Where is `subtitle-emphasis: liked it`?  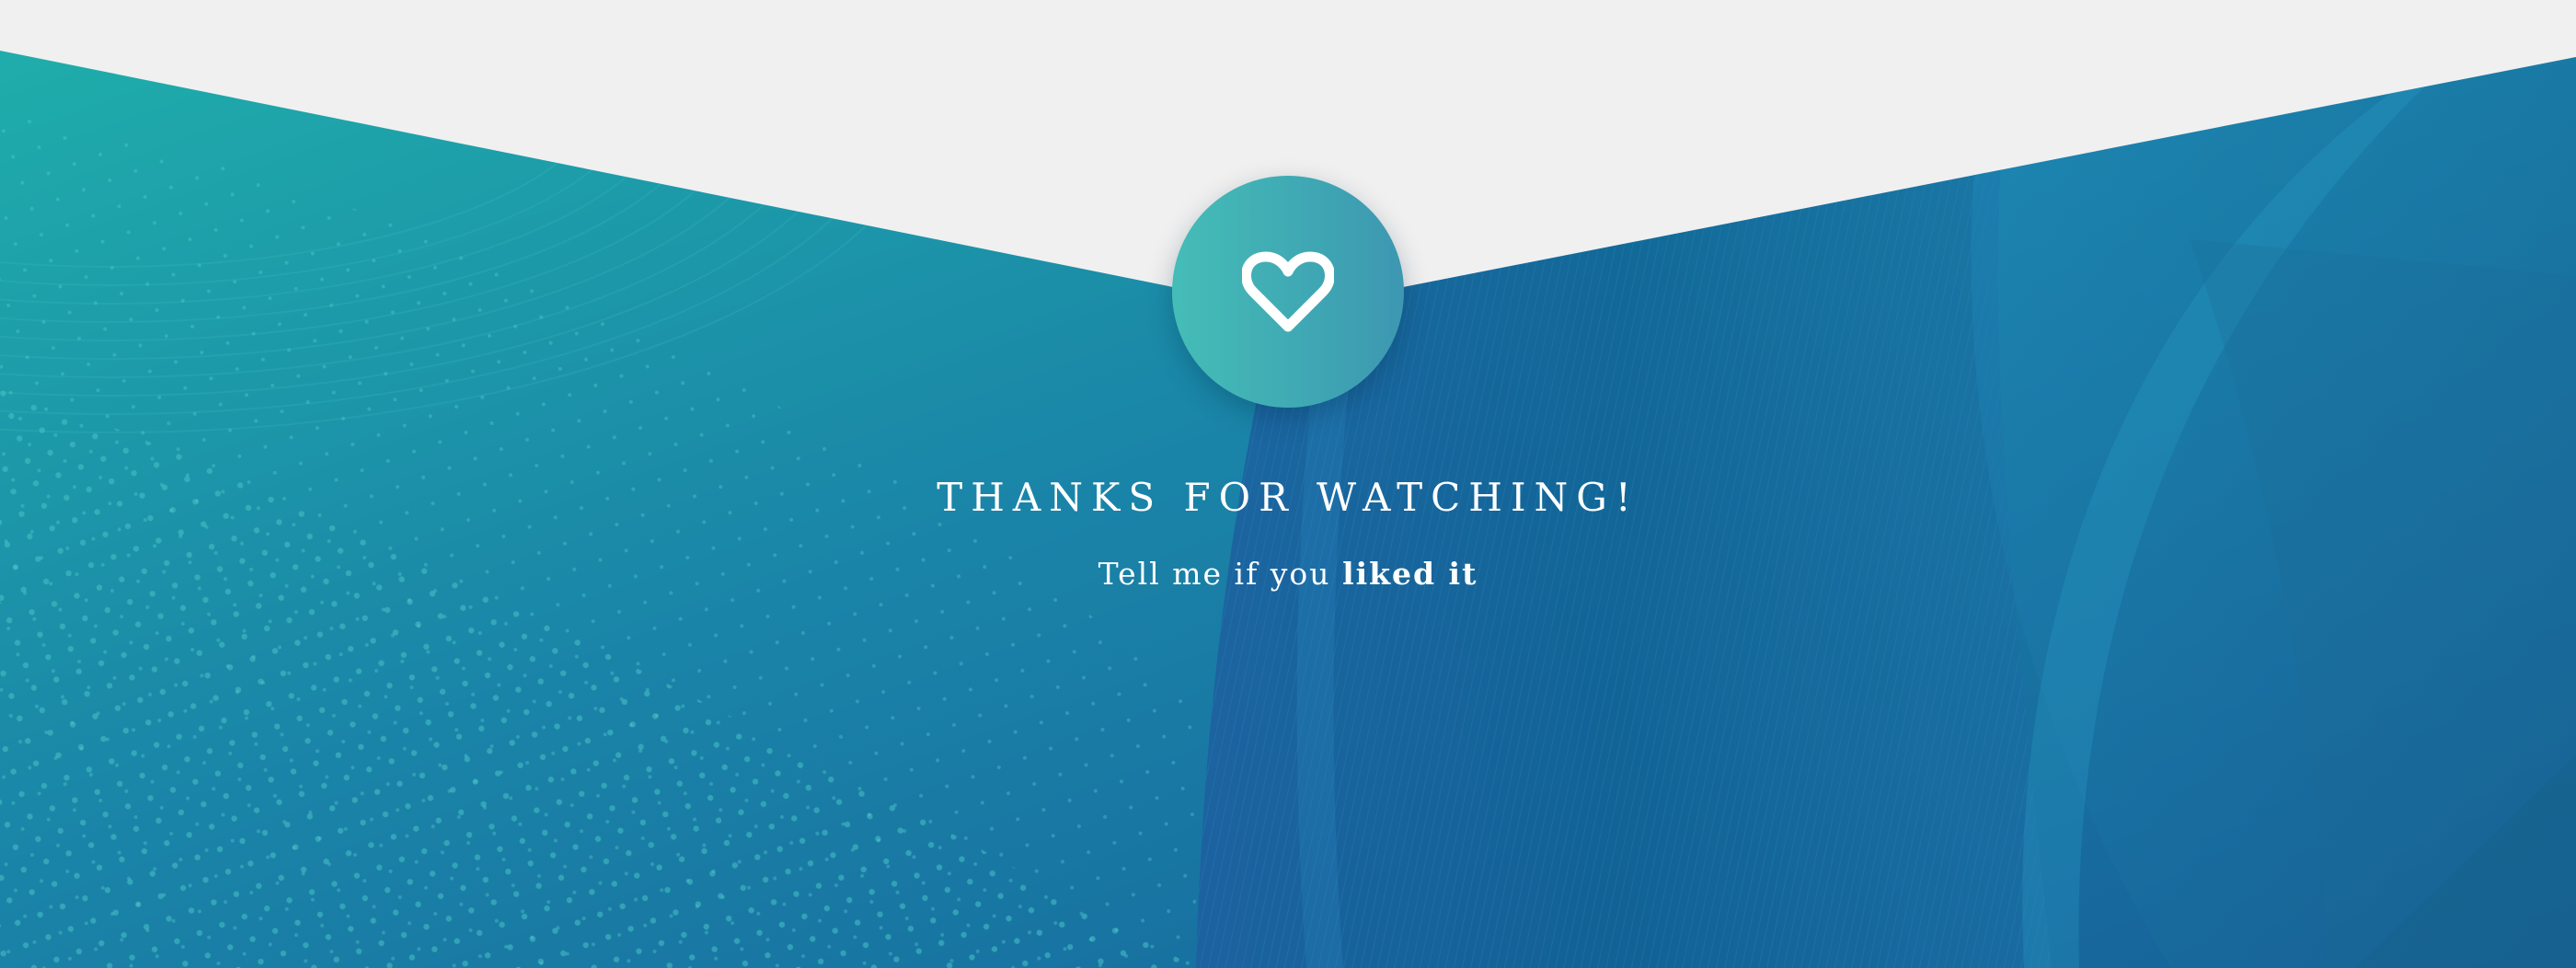 subtitle-emphasis: liked it is located at coordinates (1410, 574).